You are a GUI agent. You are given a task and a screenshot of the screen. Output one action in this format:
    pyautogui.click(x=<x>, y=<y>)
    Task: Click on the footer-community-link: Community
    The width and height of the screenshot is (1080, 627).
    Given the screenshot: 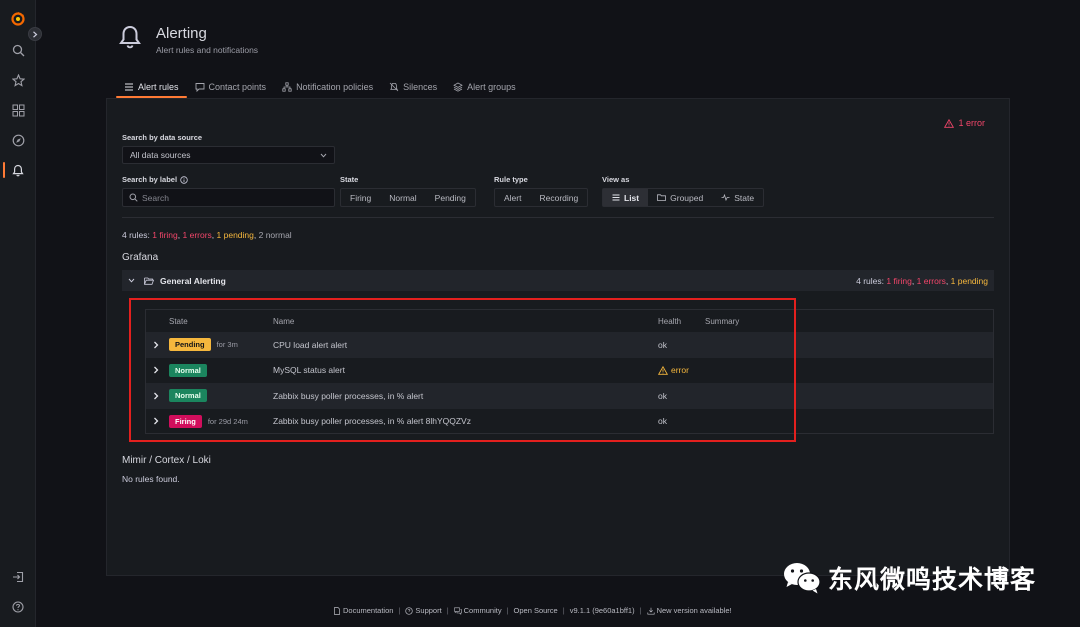 What is the action you would take?
    pyautogui.click(x=477, y=610)
    